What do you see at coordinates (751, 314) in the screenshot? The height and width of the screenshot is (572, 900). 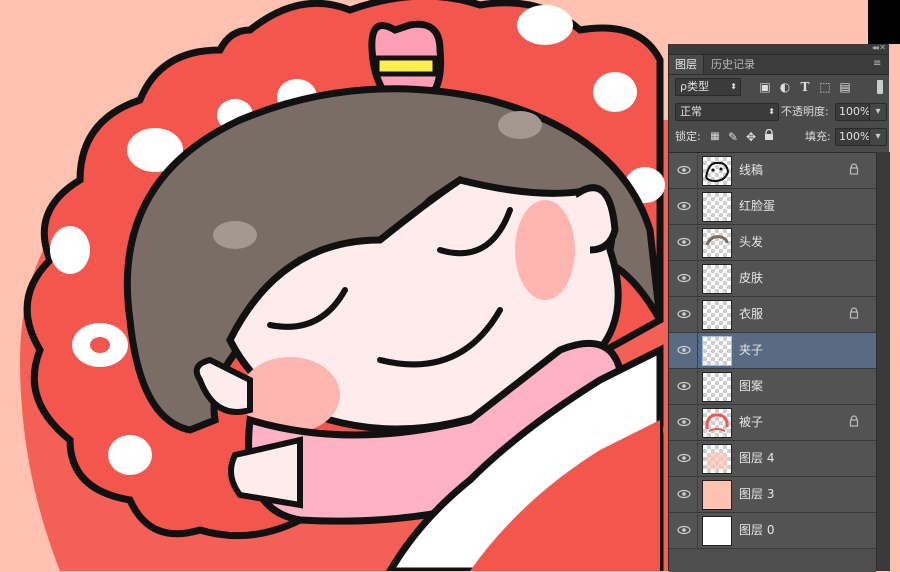 I see `layer-name: 衣服` at bounding box center [751, 314].